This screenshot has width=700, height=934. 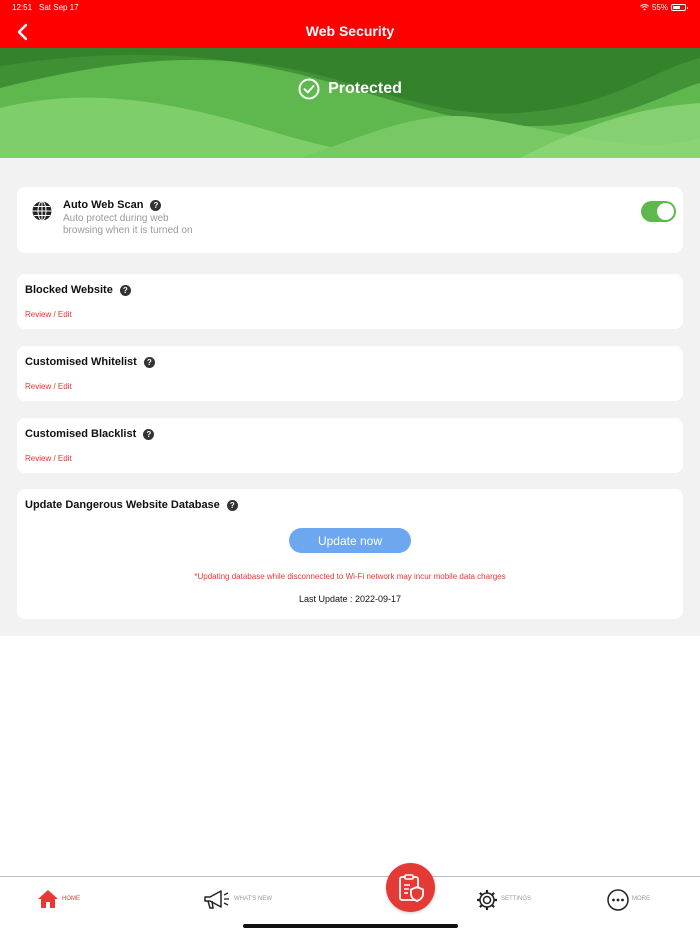 I want to click on auto-web-scan-title: Auto Web Scan ?, so click(x=112, y=205).